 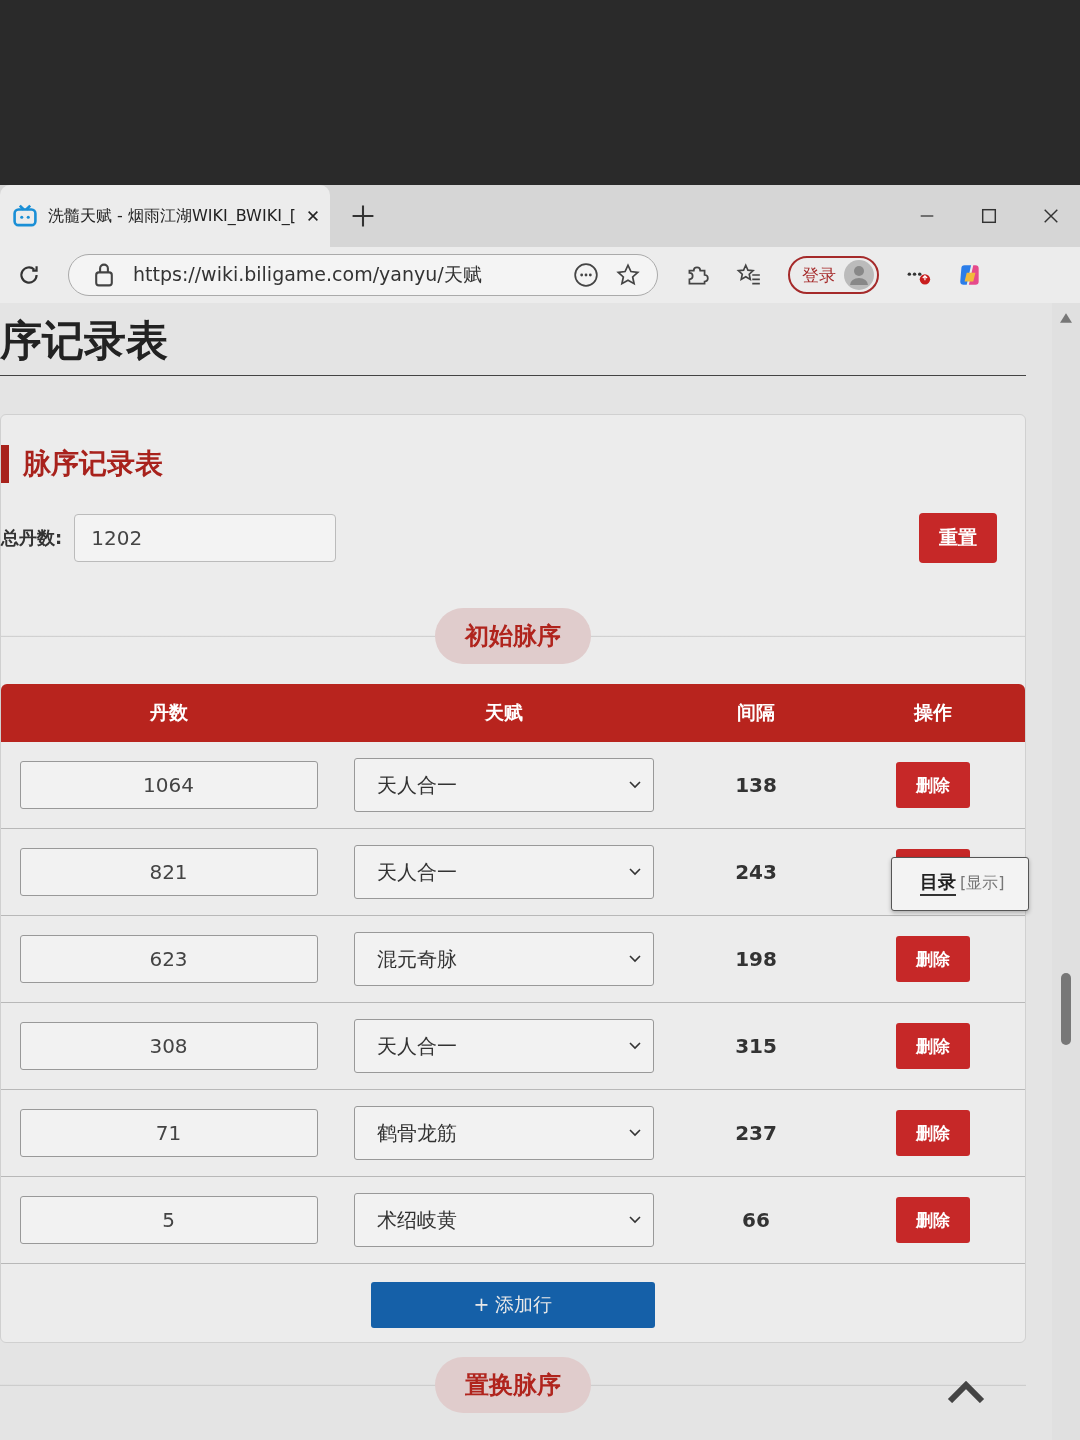 What do you see at coordinates (932, 712) in the screenshot?
I see `column-header: 操作` at bounding box center [932, 712].